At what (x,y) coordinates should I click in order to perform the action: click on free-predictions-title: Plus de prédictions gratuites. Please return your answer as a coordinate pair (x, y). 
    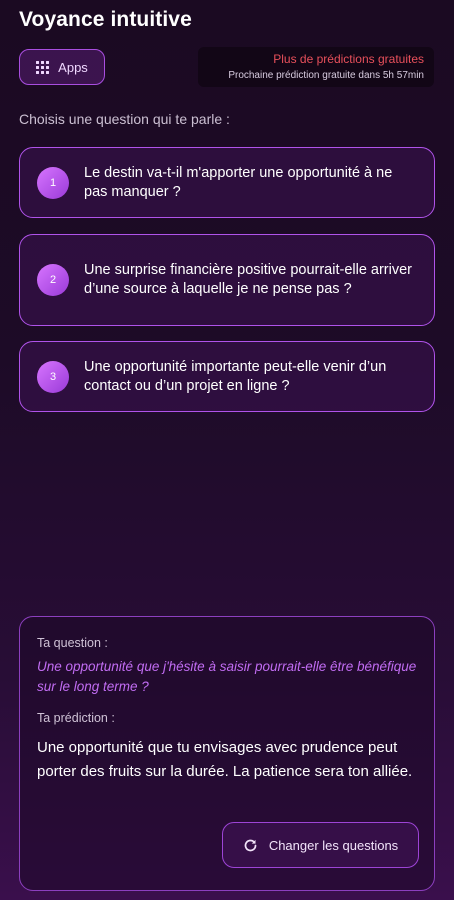
    Looking at the image, I should click on (348, 59).